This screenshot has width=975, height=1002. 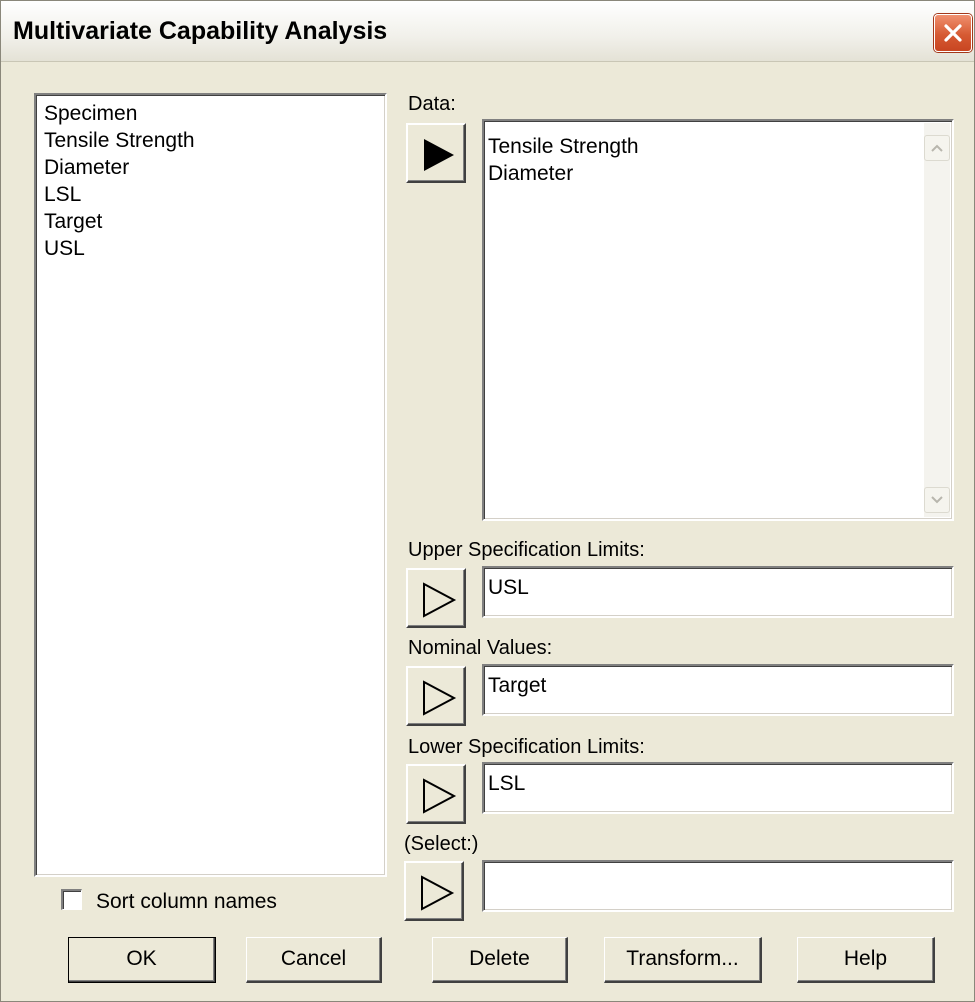 I want to click on scroll-down-button, so click(x=937, y=500).